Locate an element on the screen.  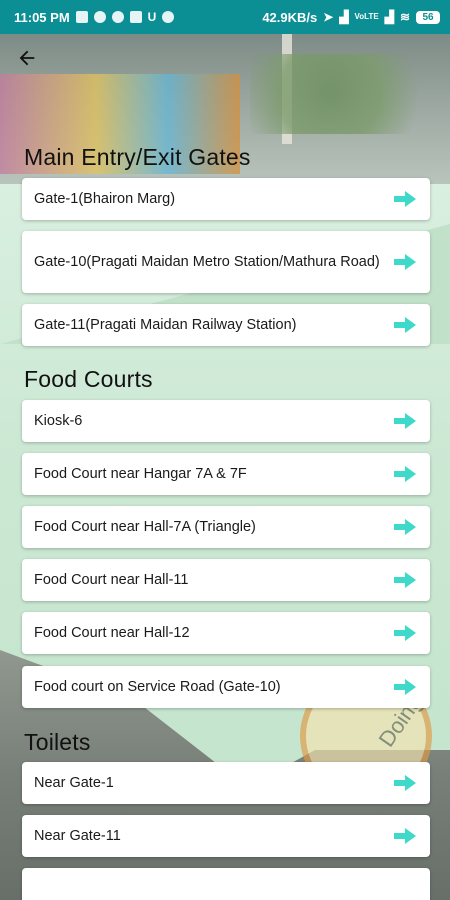
list-item-toilet-gate-11: Near Gate-11 is located at coordinates (226, 836).